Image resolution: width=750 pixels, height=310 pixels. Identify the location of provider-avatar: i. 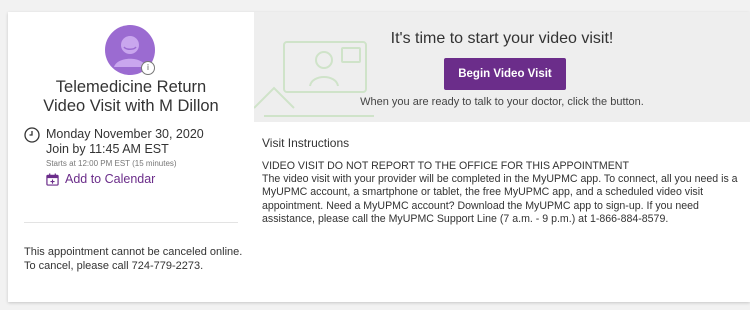
(130, 50).